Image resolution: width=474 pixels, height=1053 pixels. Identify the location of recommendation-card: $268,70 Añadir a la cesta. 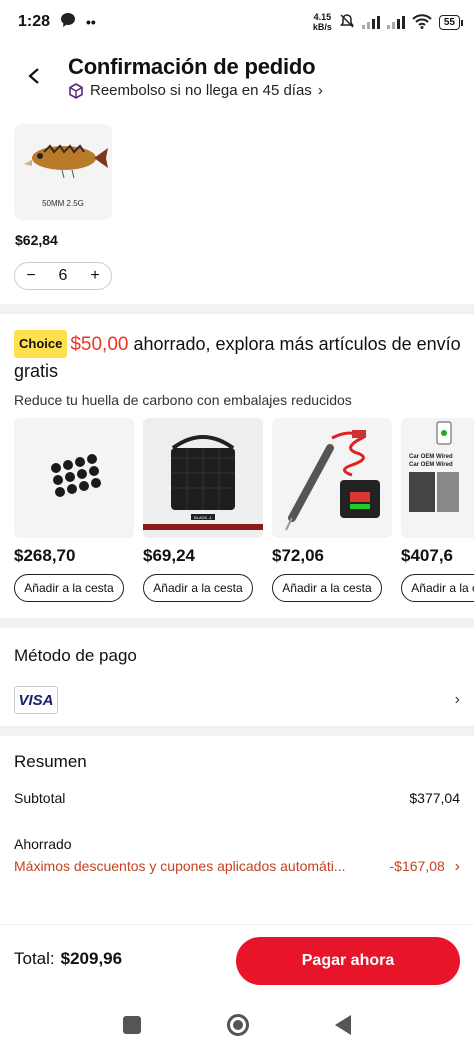
(74, 510).